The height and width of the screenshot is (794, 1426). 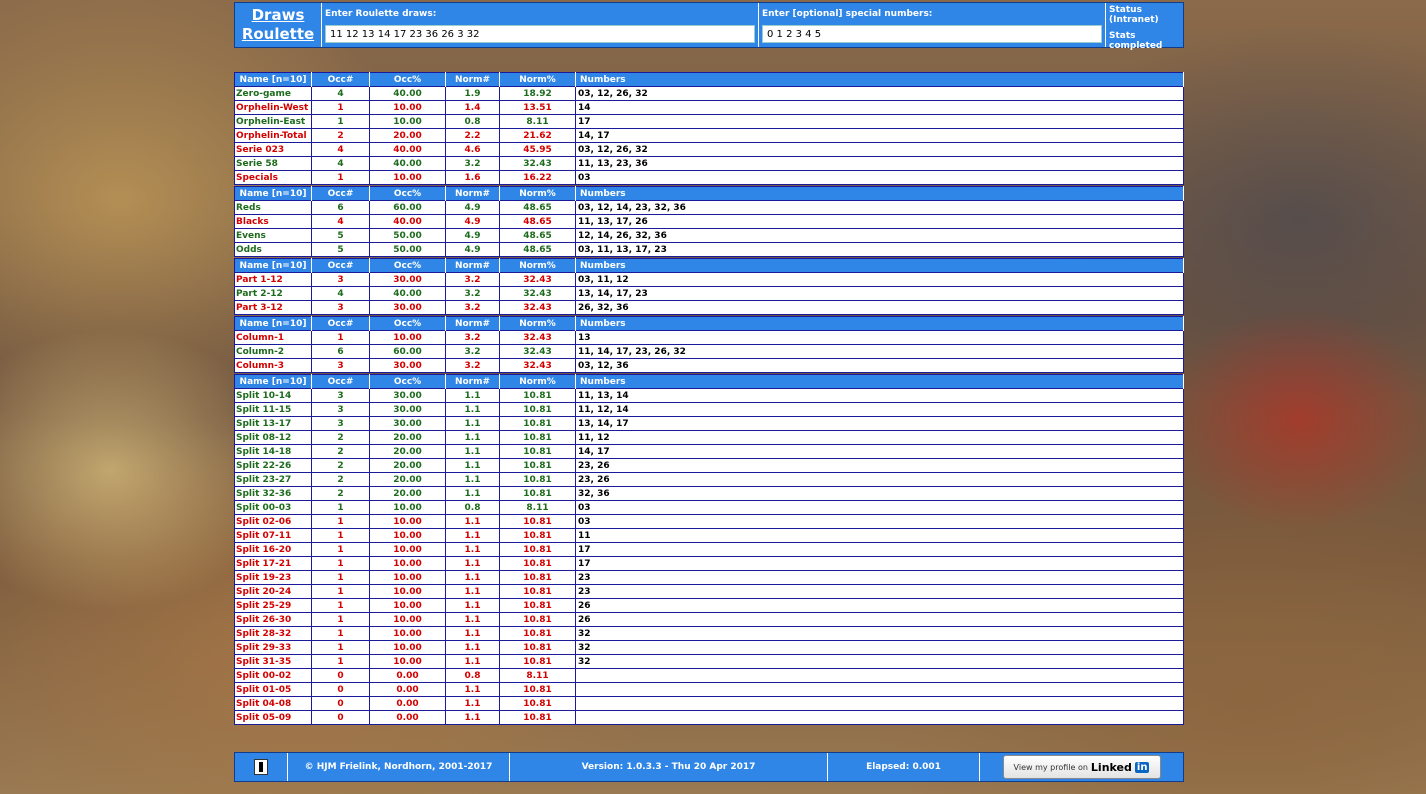 What do you see at coordinates (709, 521) in the screenshot?
I see `table-row: Split 02-06 1 10.00 1.1 10.81 03` at bounding box center [709, 521].